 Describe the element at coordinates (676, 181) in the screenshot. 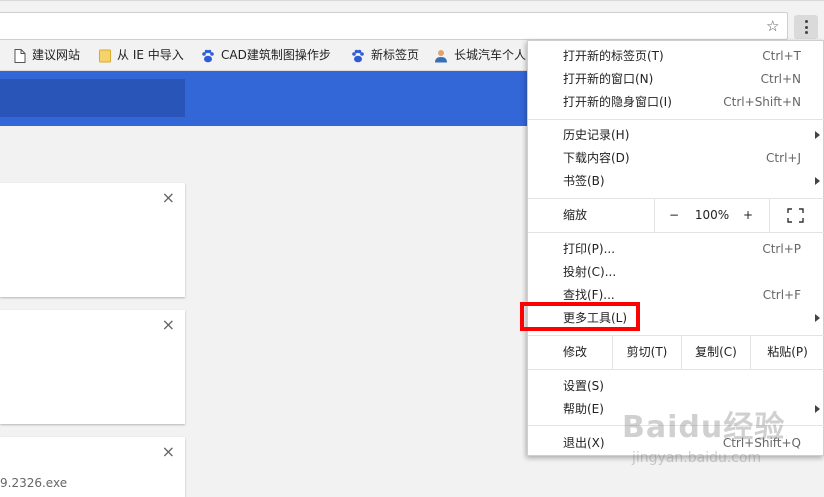

I see `menu-item-bookmarks: 书签(B)` at that location.